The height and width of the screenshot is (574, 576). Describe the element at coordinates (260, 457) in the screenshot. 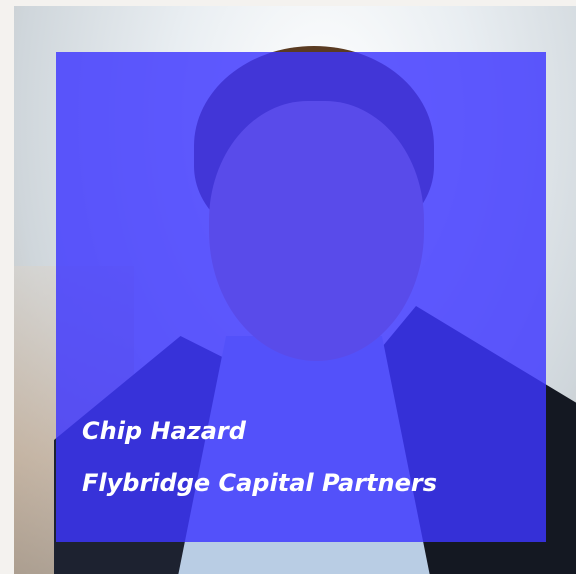

I see `profile-caption: Chip Hazard Flybridge Capital Partners` at that location.